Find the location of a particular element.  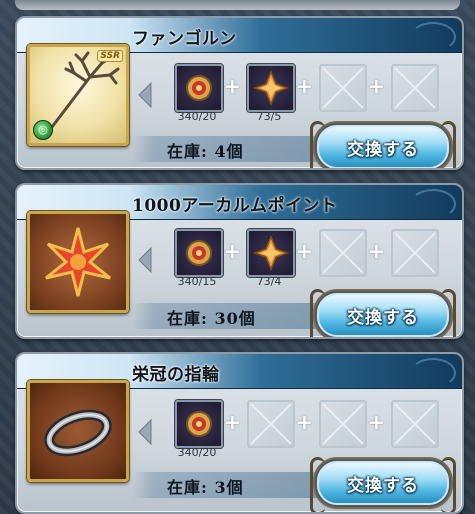

rarity-badge: SSR is located at coordinates (110, 56).